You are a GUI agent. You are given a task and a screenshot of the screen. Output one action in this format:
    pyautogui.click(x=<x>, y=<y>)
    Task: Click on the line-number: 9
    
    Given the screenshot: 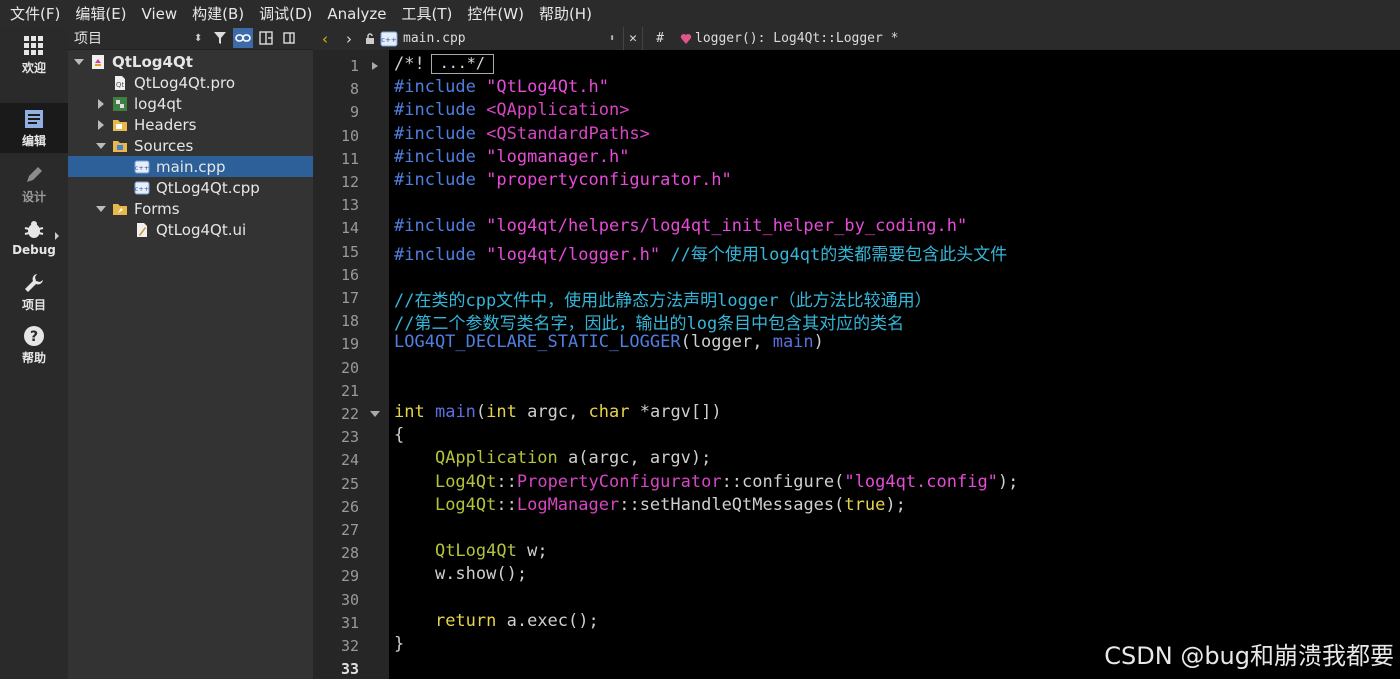 What is the action you would take?
    pyautogui.click(x=354, y=112)
    